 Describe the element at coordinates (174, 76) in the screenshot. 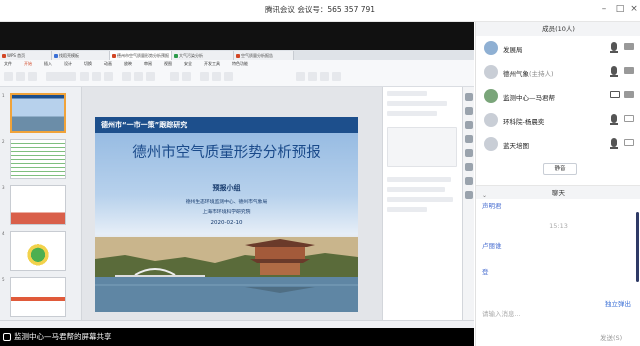

I see `new-slide-icon` at that location.